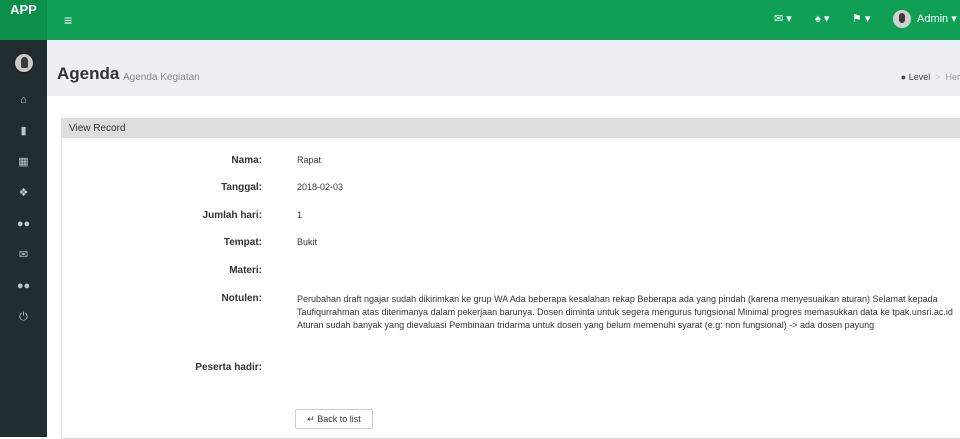 This screenshot has height=439, width=960. Describe the element at coordinates (902, 19) in the screenshot. I see `user-avatar` at that location.